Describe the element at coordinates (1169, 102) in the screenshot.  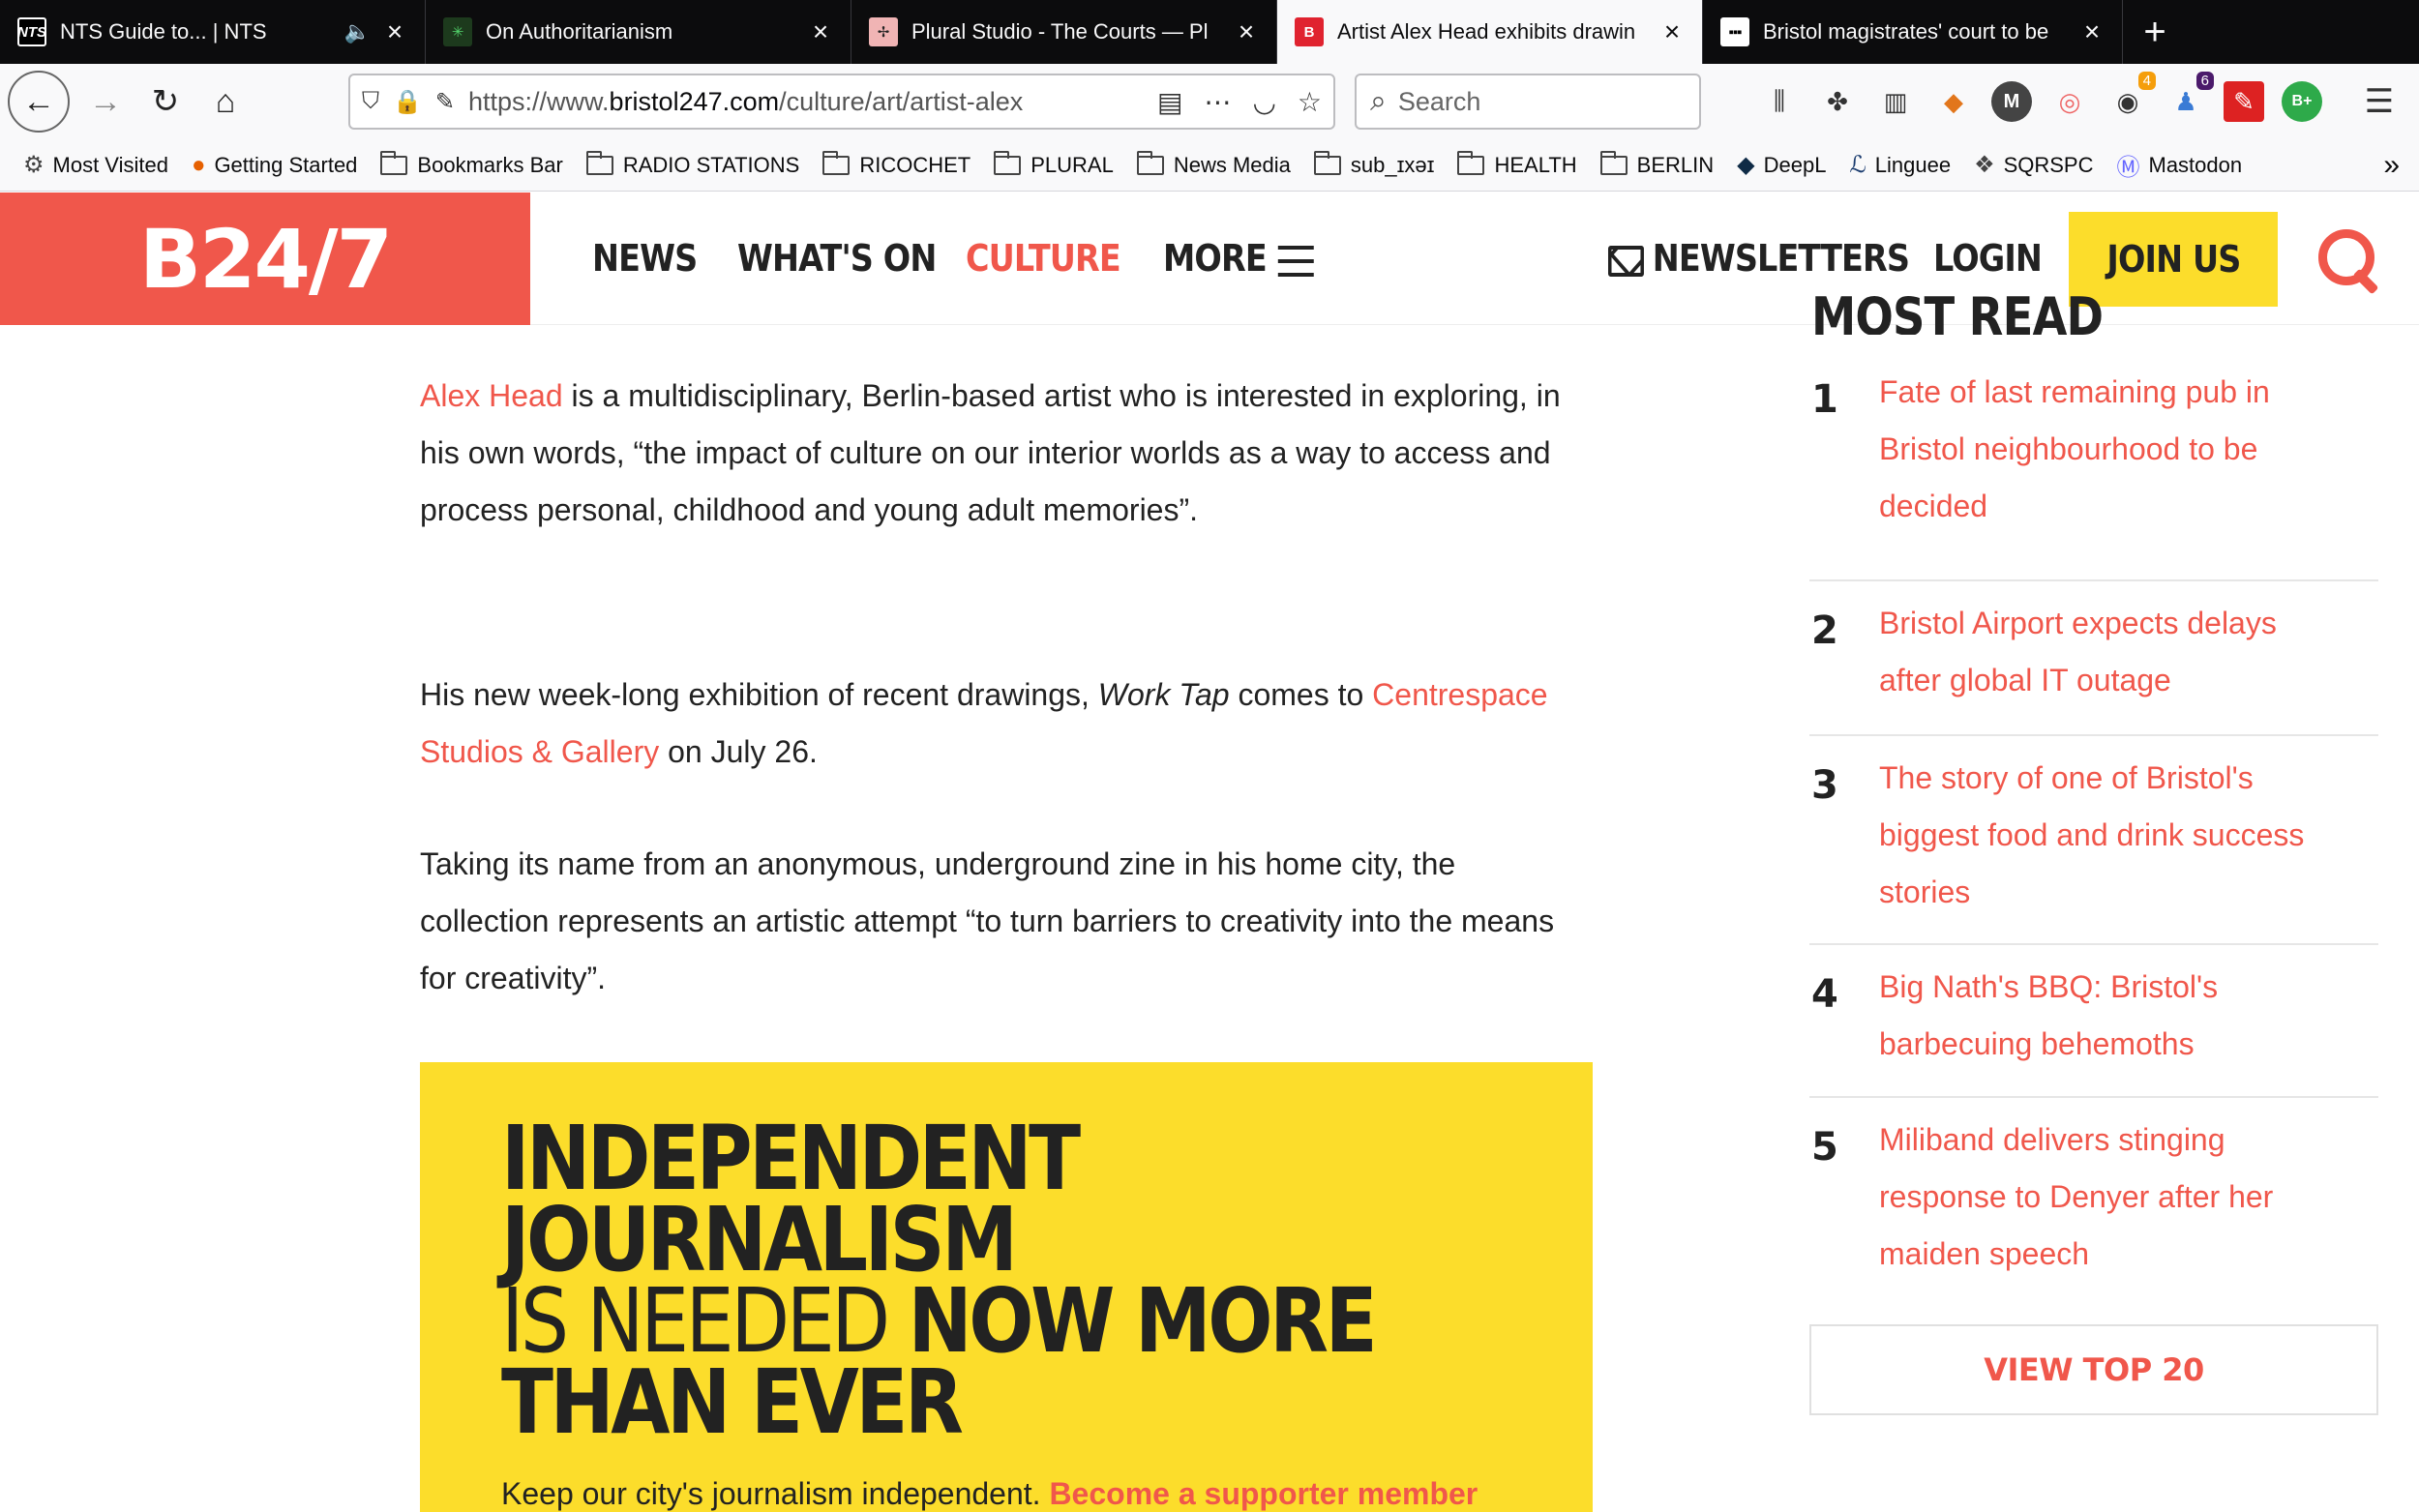
I see `reader-view-icon: ▤` at that location.